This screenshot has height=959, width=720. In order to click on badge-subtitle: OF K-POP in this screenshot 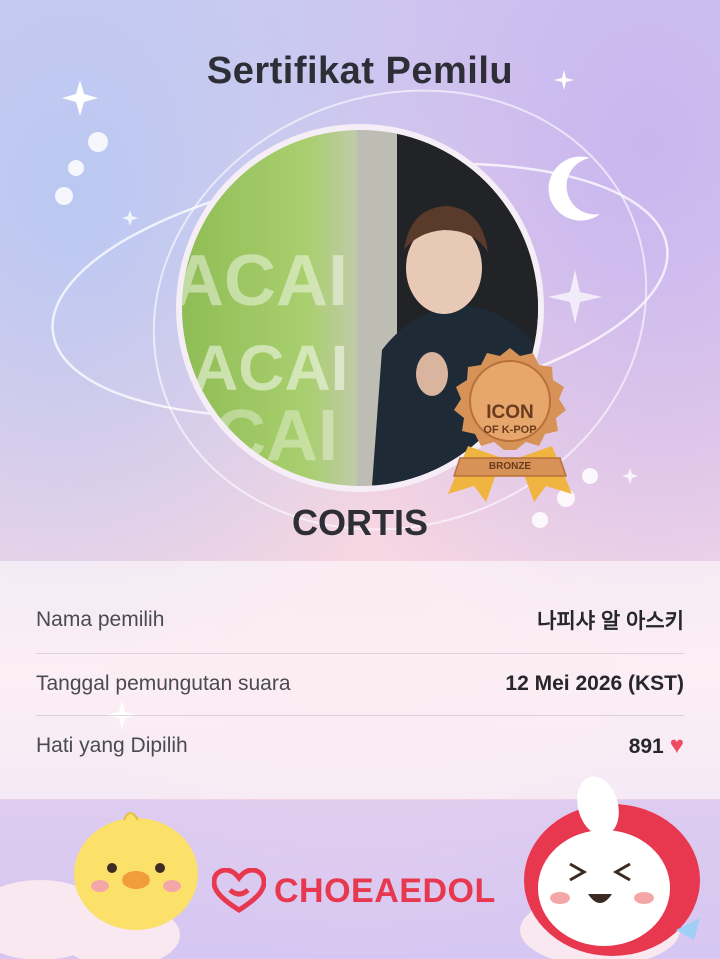, I will do `click(510, 430)`.